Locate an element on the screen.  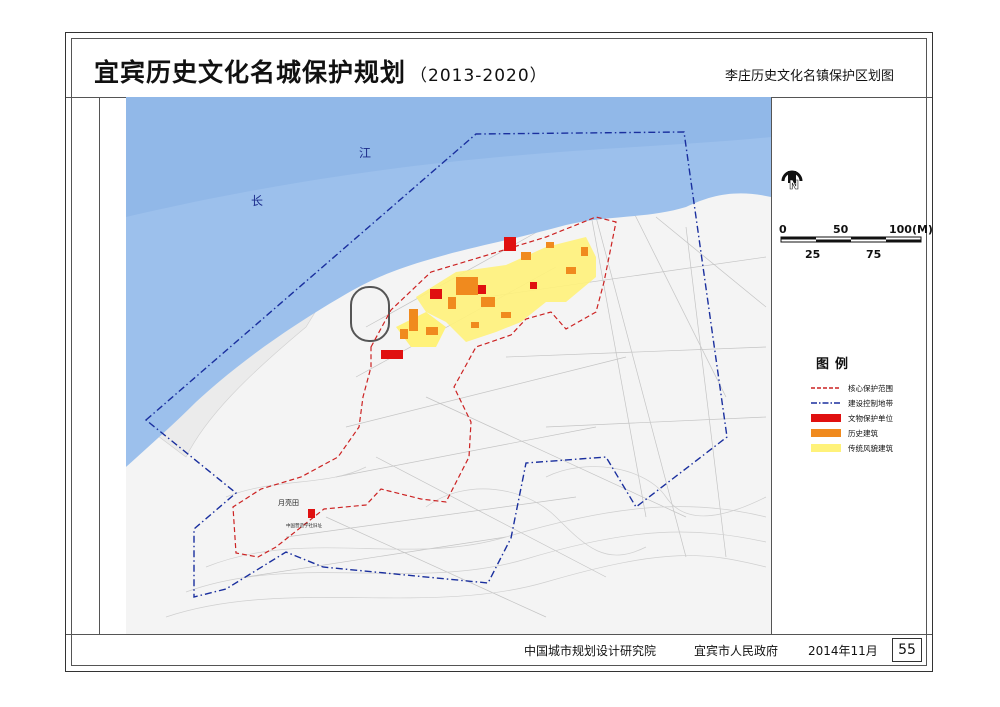
legend-label-traditional: 传统风貌建筑 is located at coordinates (870, 448).